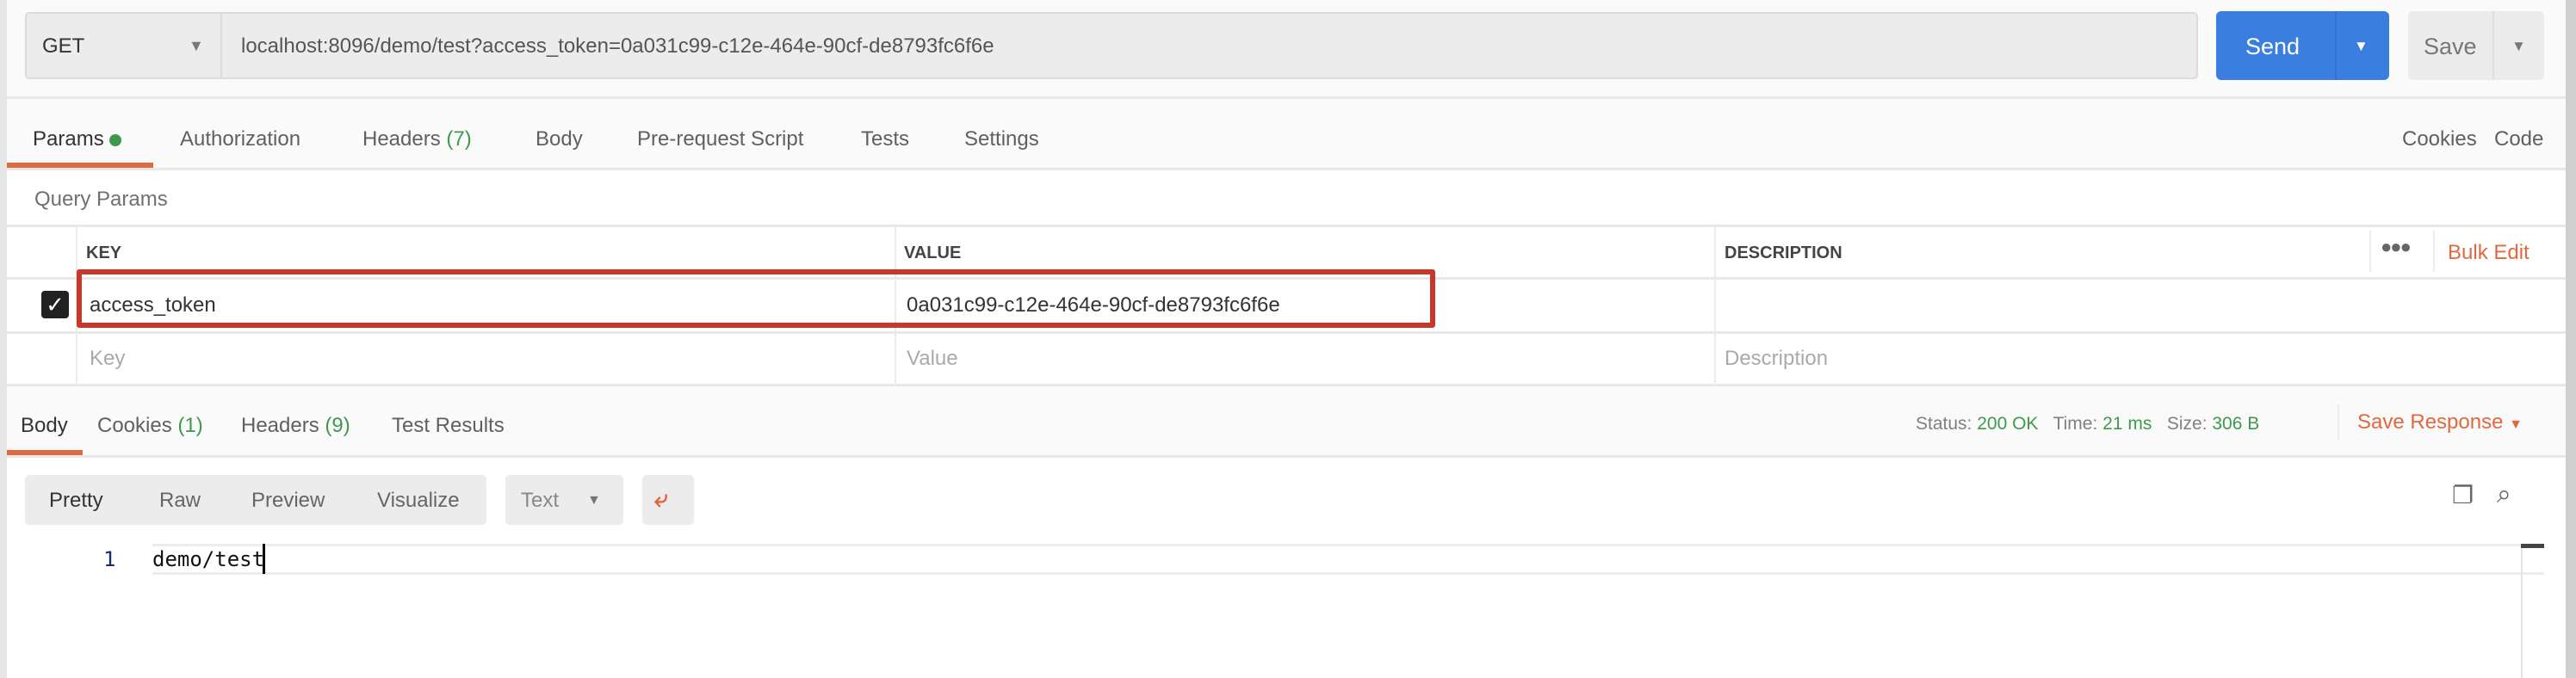 This screenshot has height=678, width=2576. Describe the element at coordinates (418, 500) in the screenshot. I see `view-mode-visualize: Visualize` at that location.